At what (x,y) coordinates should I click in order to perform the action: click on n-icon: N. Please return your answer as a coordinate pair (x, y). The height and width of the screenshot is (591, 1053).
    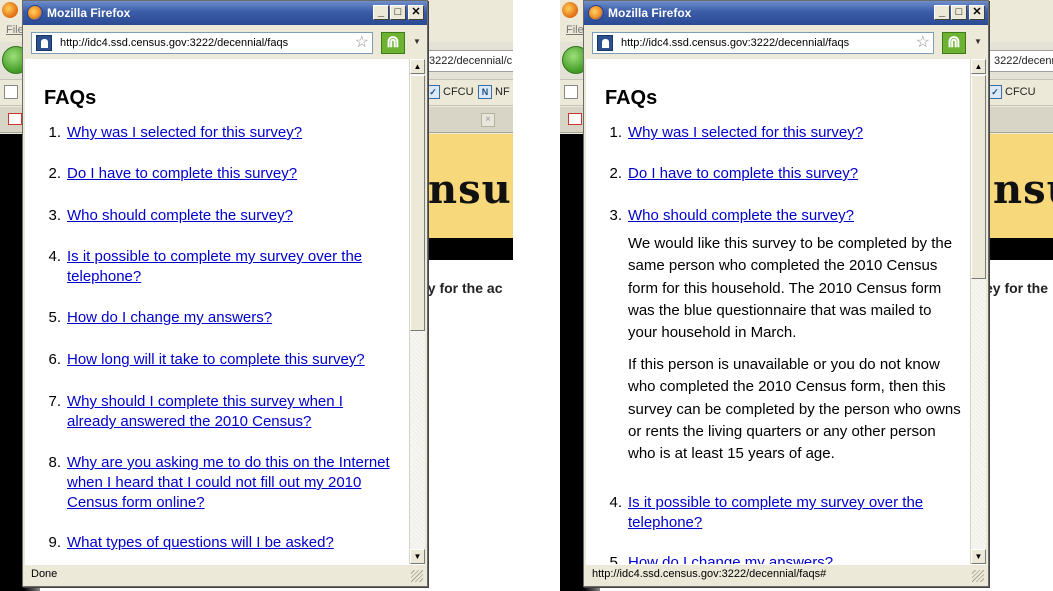
    Looking at the image, I should click on (485, 92).